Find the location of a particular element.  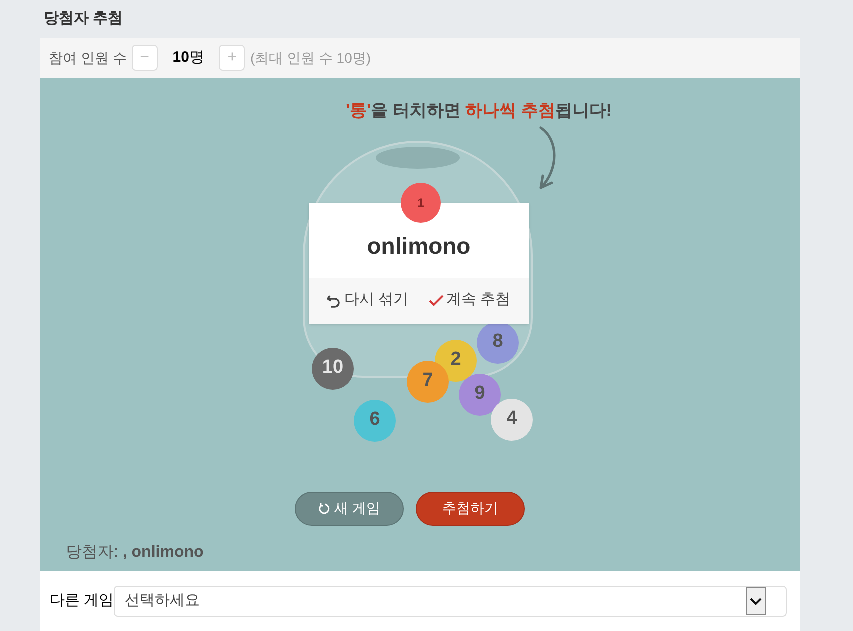

draw-button: 추첨하기 is located at coordinates (470, 509).